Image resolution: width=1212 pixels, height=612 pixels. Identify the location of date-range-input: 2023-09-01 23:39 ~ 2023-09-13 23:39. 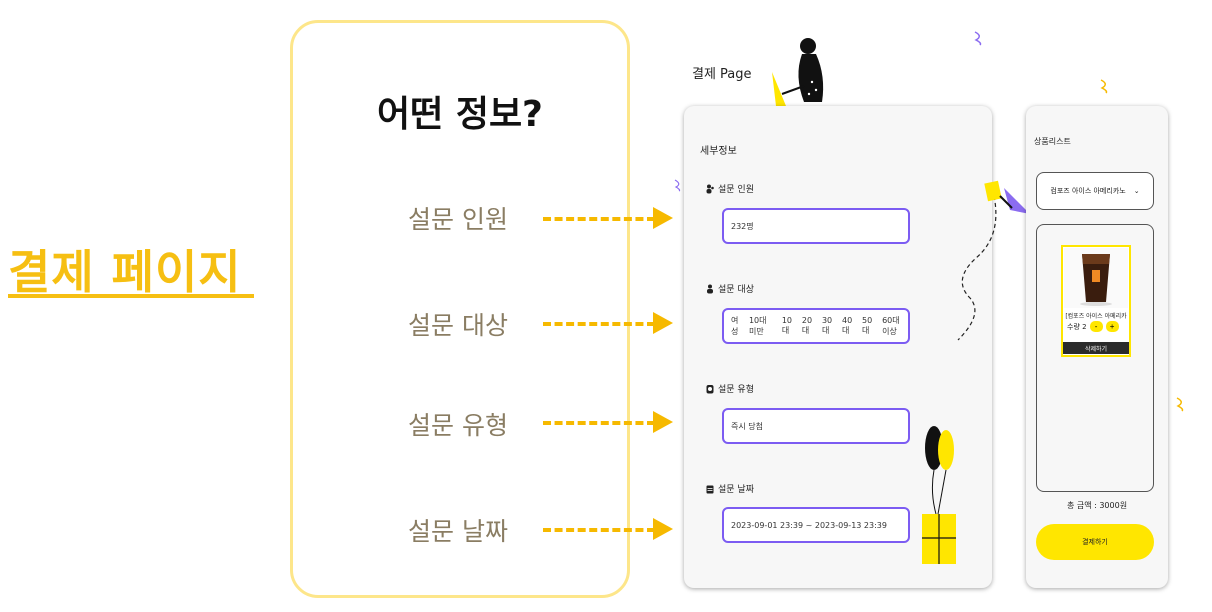
(816, 525).